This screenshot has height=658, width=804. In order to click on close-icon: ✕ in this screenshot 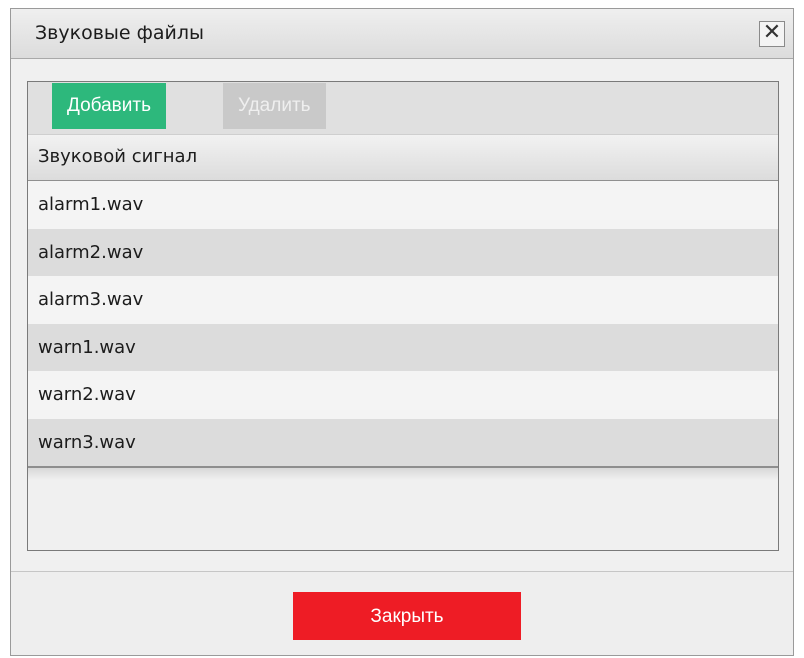, I will do `click(772, 34)`.